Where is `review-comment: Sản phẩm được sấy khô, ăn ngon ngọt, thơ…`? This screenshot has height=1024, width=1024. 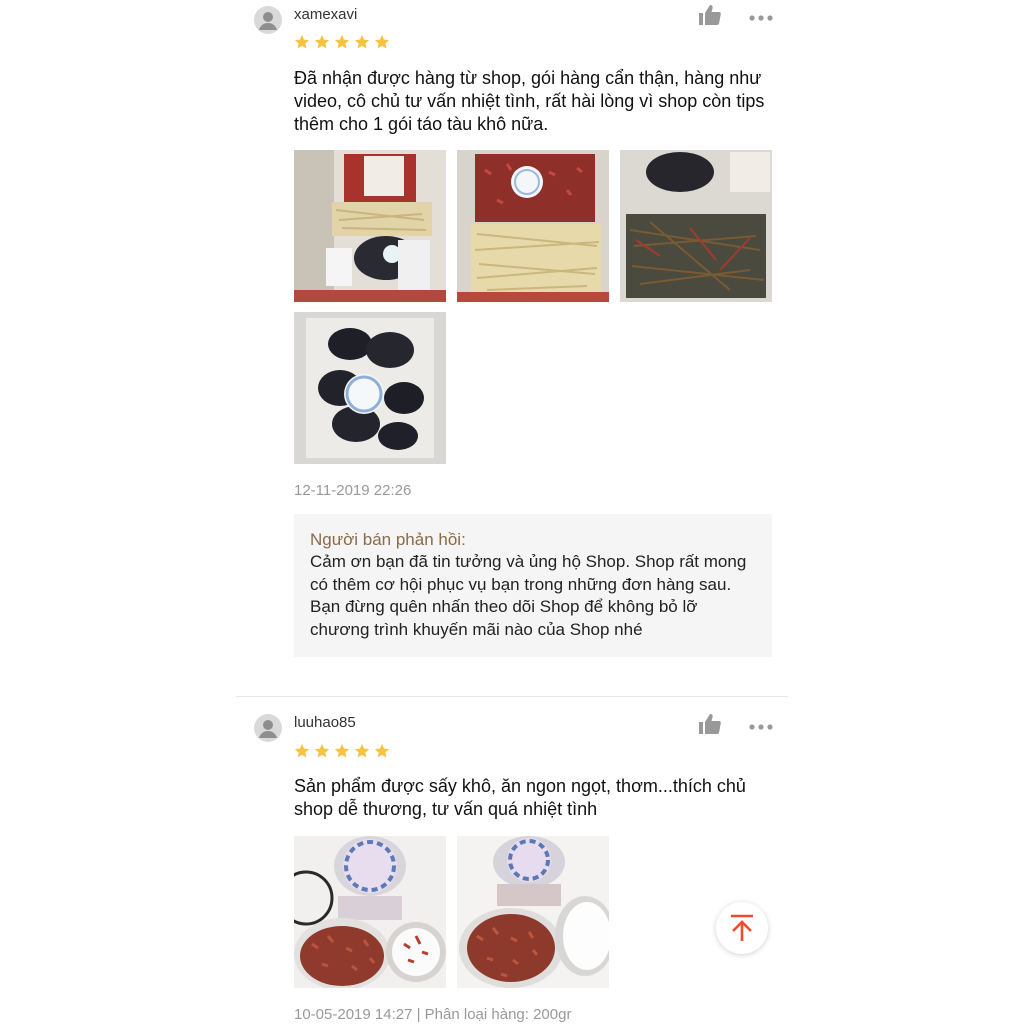
review-comment: Sản phẩm được sấy khô, ăn ngon ngọt, thơ… is located at coordinates (520, 797).